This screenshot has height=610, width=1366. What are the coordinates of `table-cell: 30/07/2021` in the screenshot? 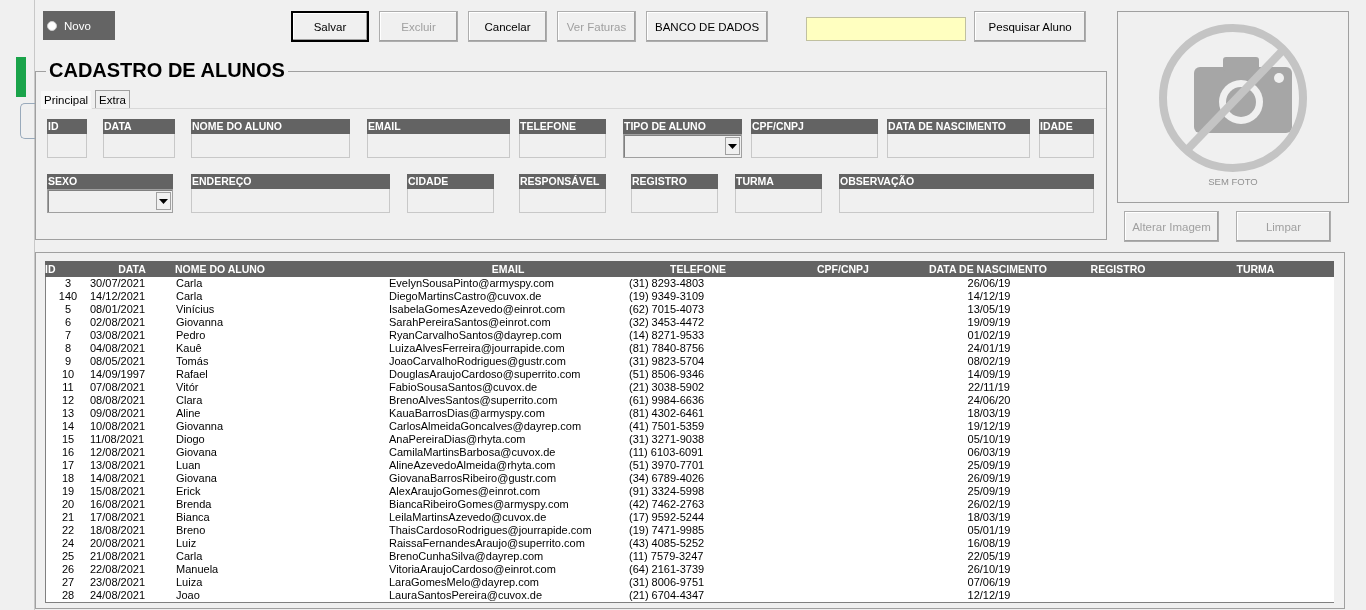 It's located at (118, 283).